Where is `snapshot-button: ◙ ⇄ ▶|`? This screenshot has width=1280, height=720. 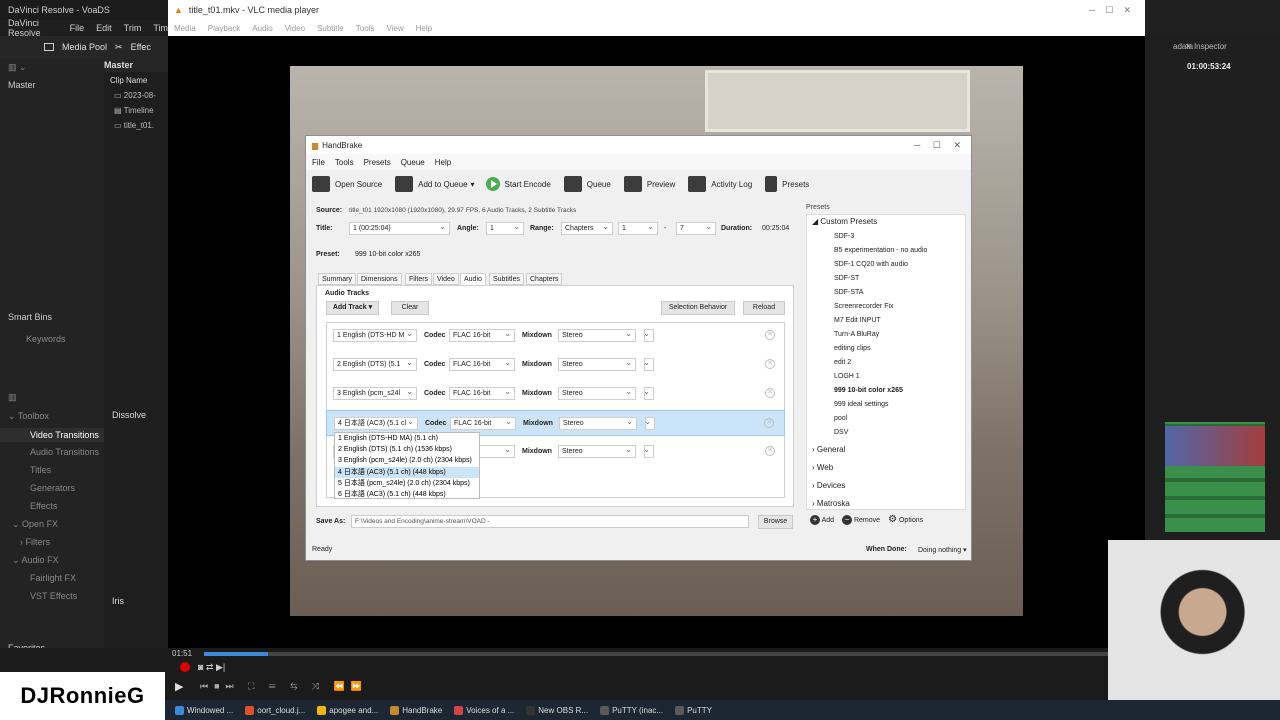 snapshot-button: ◙ ⇄ ▶| is located at coordinates (211, 667).